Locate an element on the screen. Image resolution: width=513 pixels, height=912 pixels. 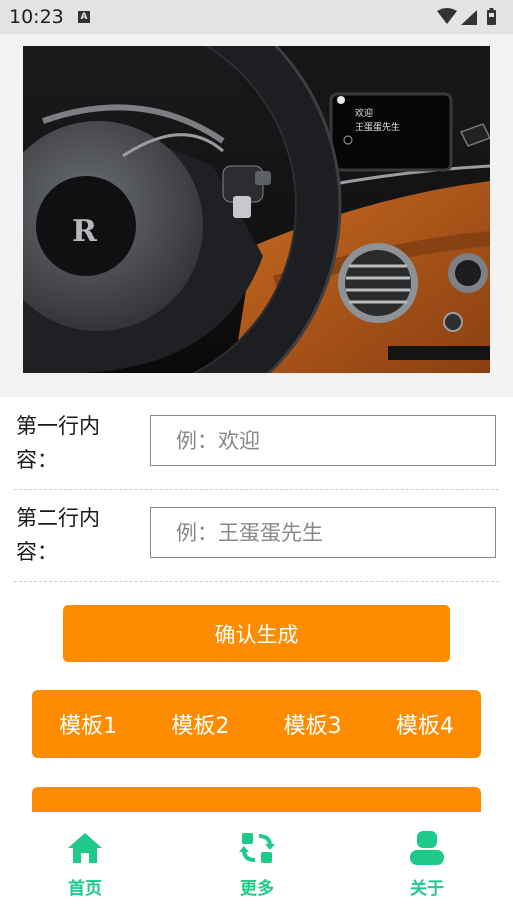
wifi-icon is located at coordinates (447, 16).